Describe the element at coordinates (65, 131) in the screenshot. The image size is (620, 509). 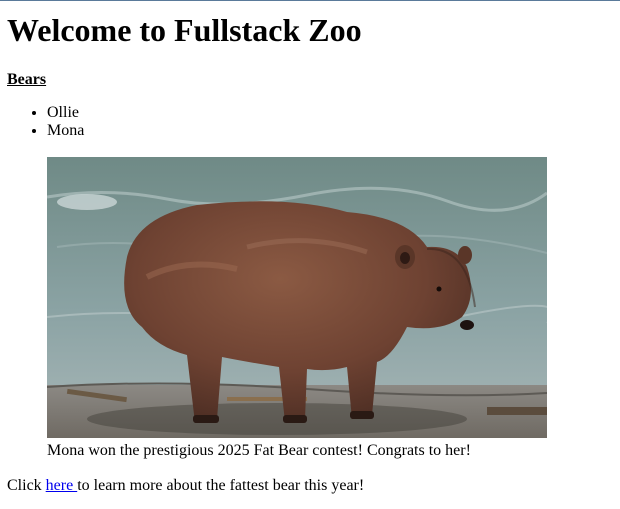
I see `list-item: Mona` at that location.